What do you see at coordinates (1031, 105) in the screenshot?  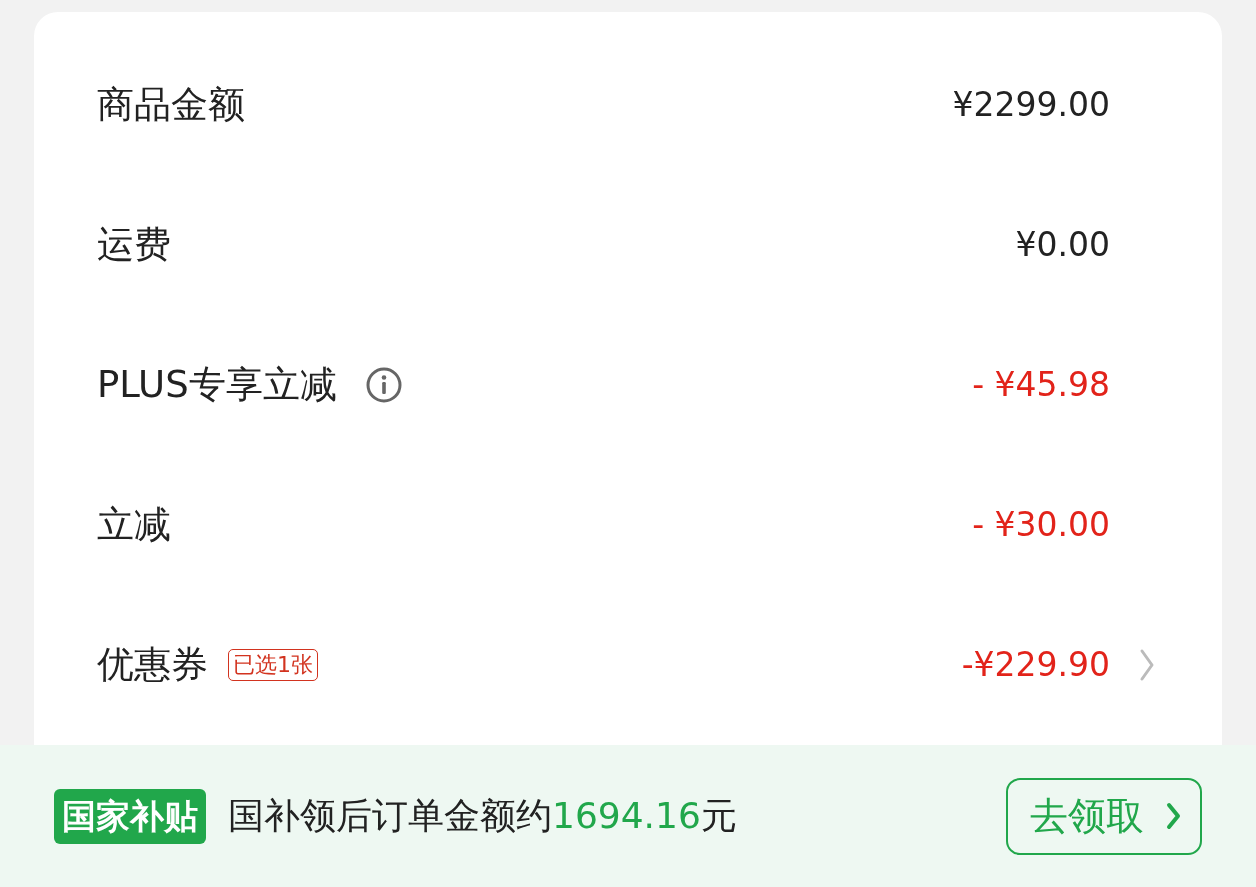 I see `amount-value: ¥2299.00` at bounding box center [1031, 105].